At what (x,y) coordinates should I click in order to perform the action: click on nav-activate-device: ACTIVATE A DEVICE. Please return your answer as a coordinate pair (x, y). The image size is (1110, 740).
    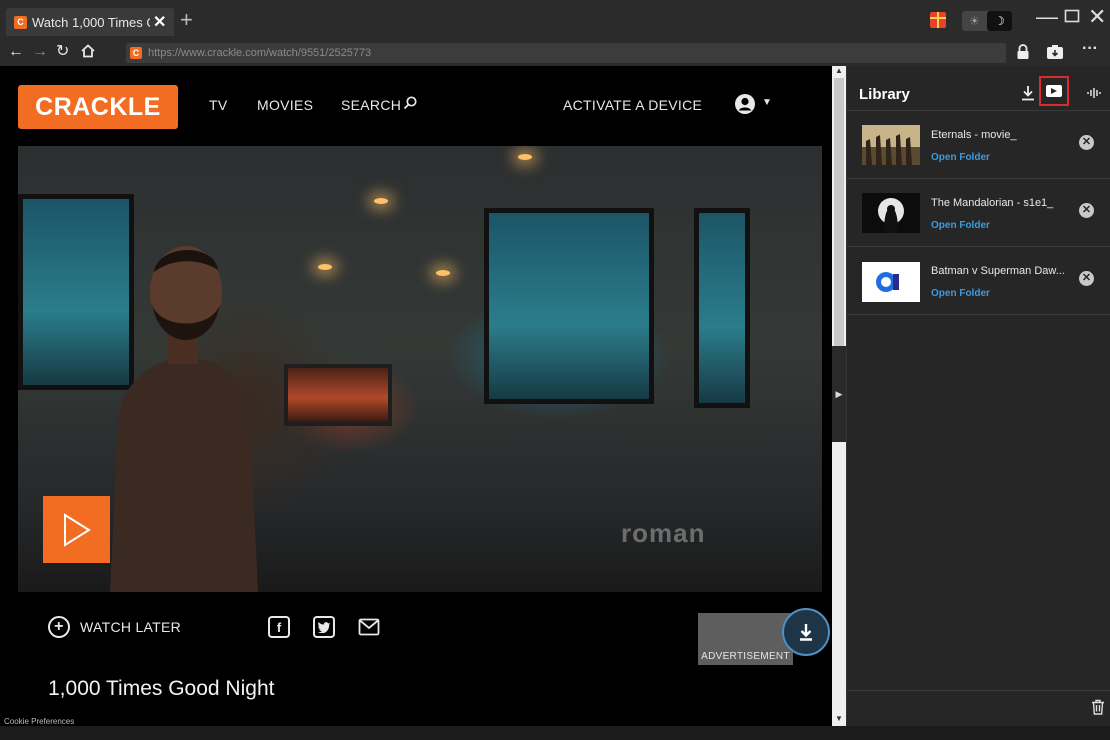
    Looking at the image, I should click on (632, 105).